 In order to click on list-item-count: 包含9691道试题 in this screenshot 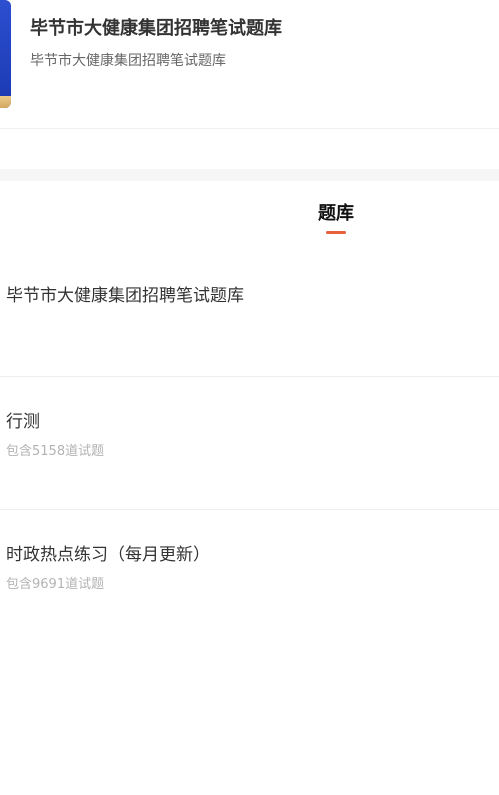, I will do `click(55, 584)`.